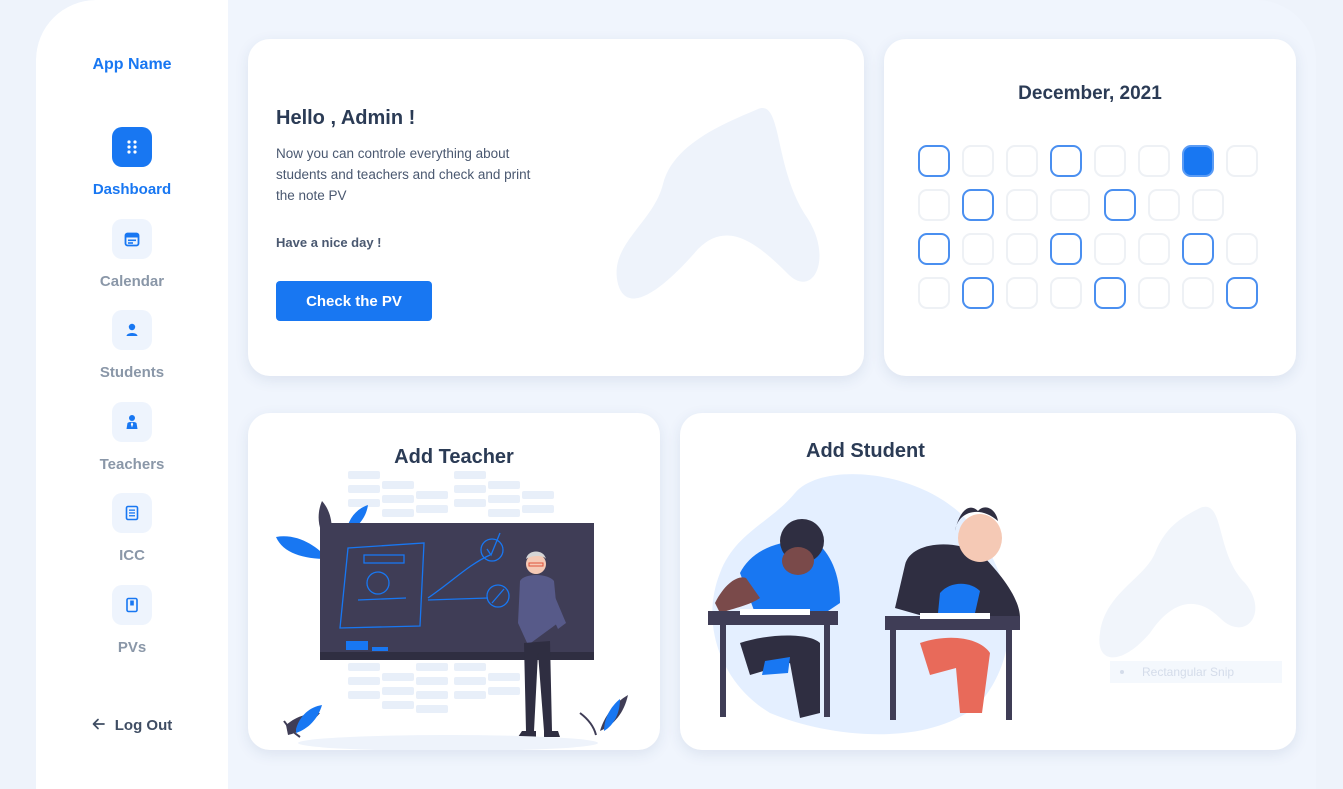  I want to click on sidebar-item-icc: ICC, so click(132, 528).